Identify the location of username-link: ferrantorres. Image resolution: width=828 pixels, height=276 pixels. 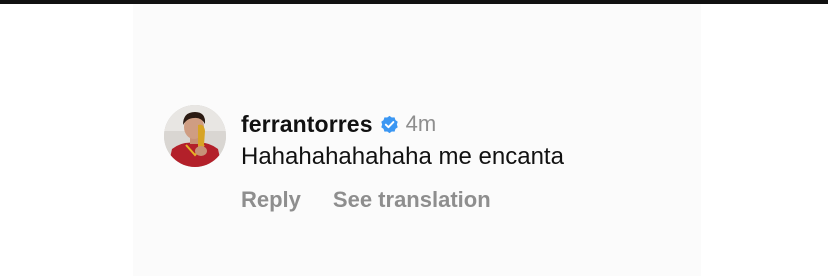
(307, 124).